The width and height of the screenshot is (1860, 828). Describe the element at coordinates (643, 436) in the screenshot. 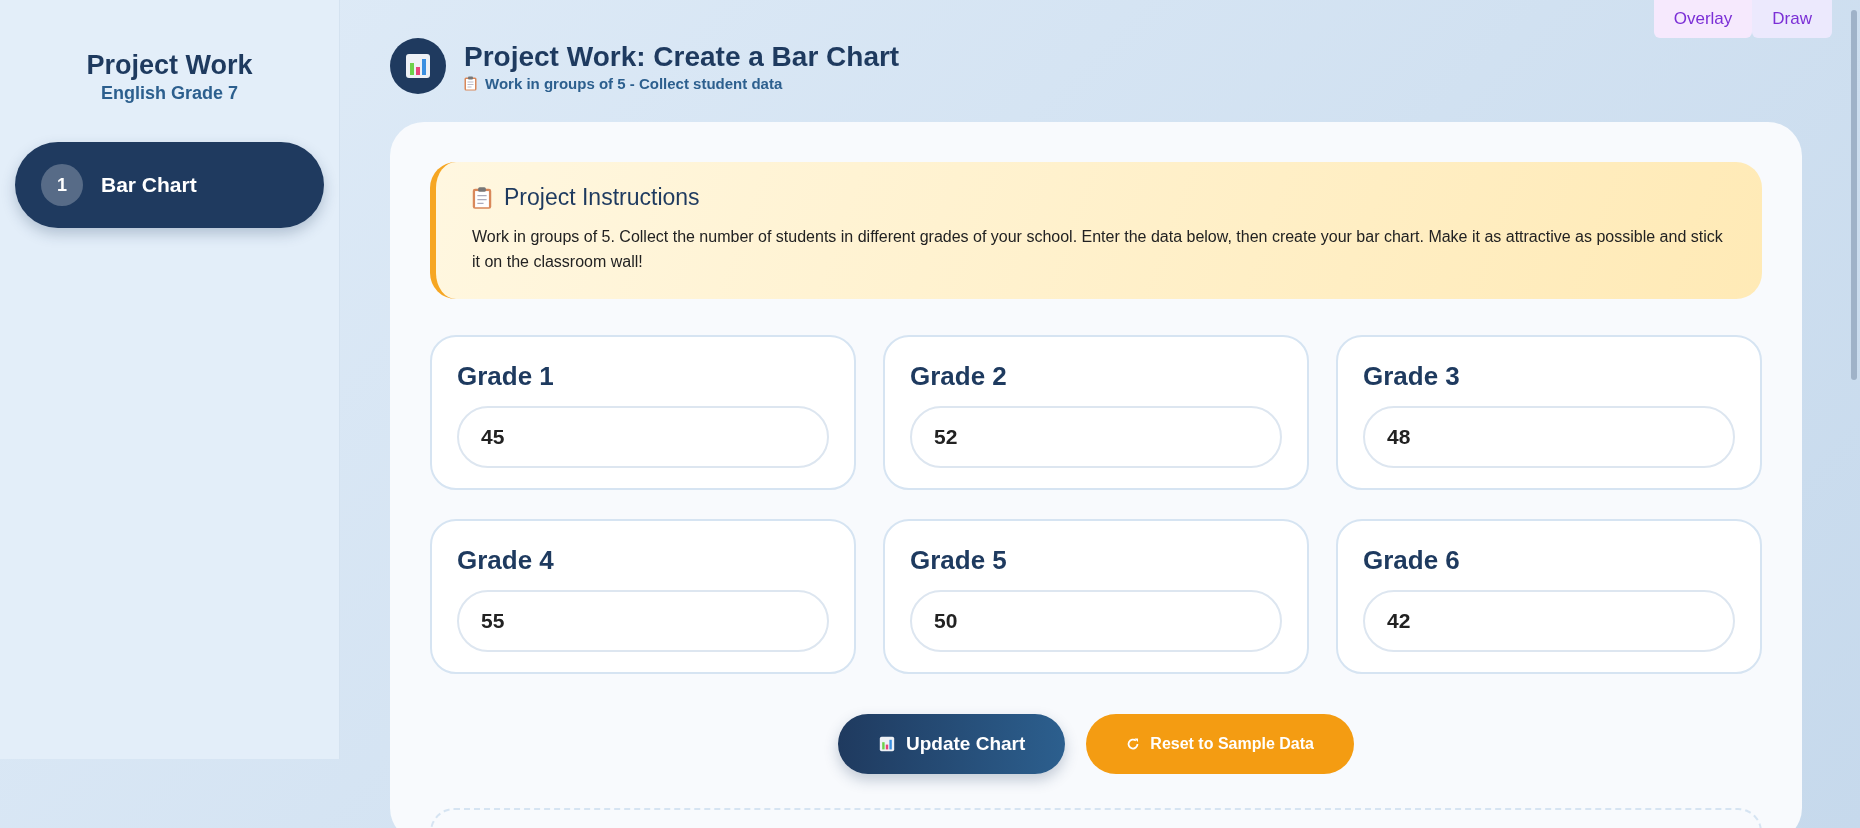

I see `input-field: 45` at that location.